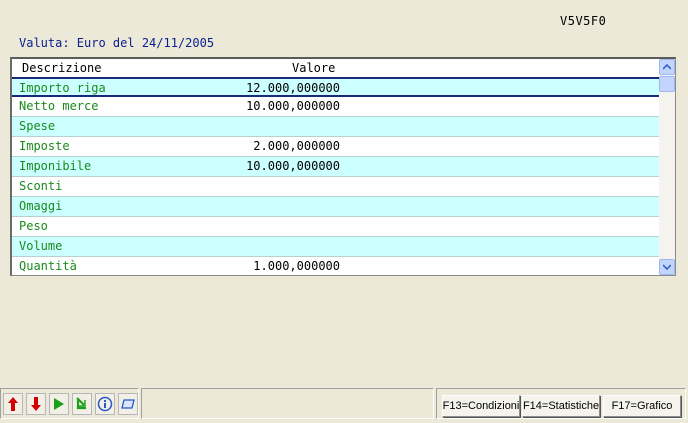  Describe the element at coordinates (336, 207) in the screenshot. I see `table-row: Omaggi` at that location.